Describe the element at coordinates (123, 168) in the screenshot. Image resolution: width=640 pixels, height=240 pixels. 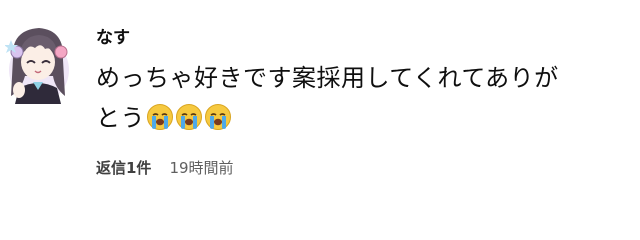
I see `replies-button: 返信1件` at that location.